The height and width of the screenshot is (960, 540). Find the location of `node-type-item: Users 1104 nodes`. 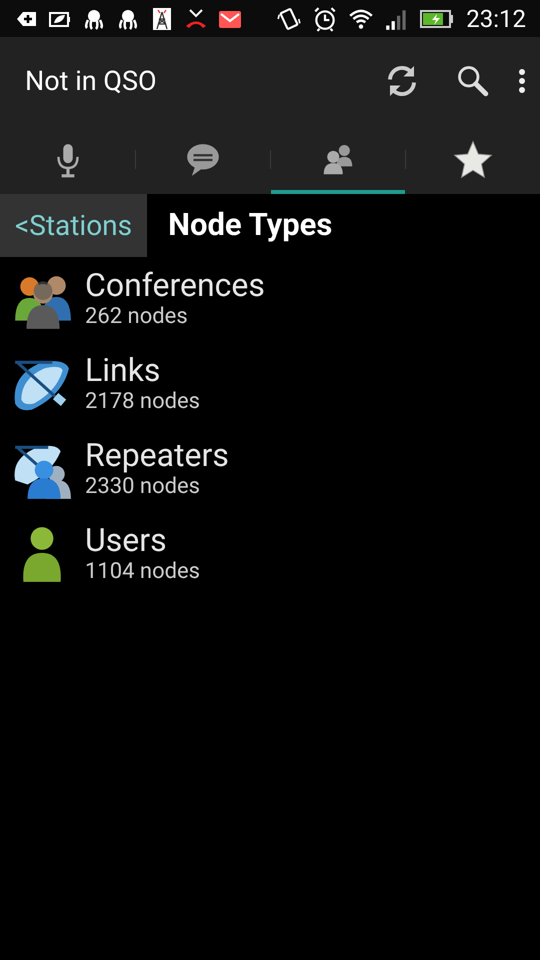

node-type-item: Users 1104 nodes is located at coordinates (270, 554).